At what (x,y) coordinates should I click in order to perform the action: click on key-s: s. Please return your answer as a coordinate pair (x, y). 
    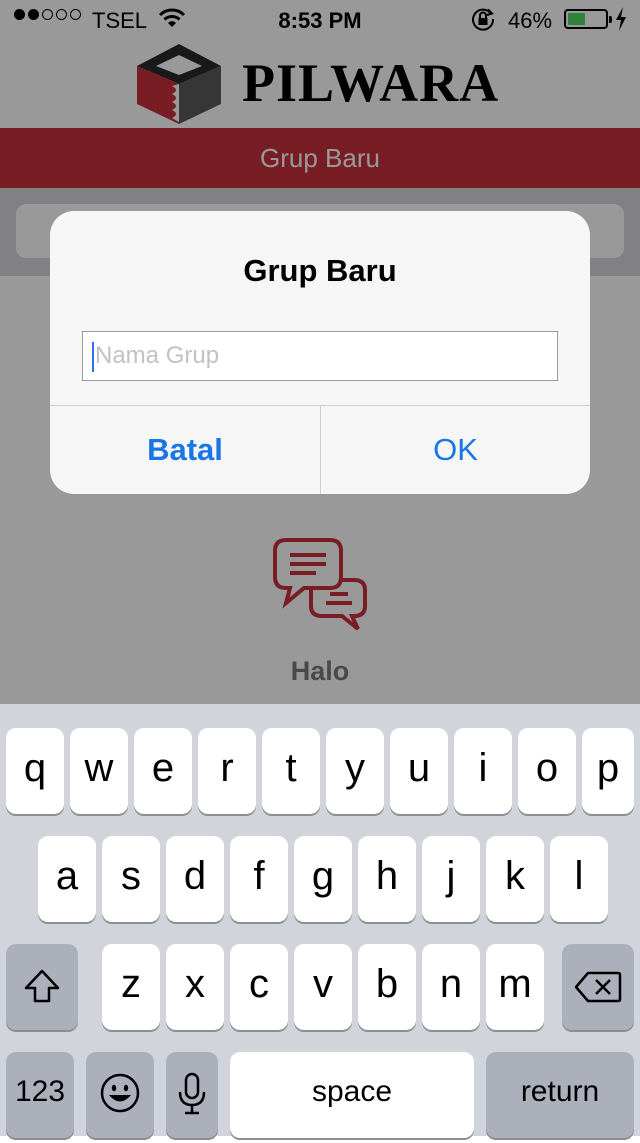
    Looking at the image, I should click on (131, 879).